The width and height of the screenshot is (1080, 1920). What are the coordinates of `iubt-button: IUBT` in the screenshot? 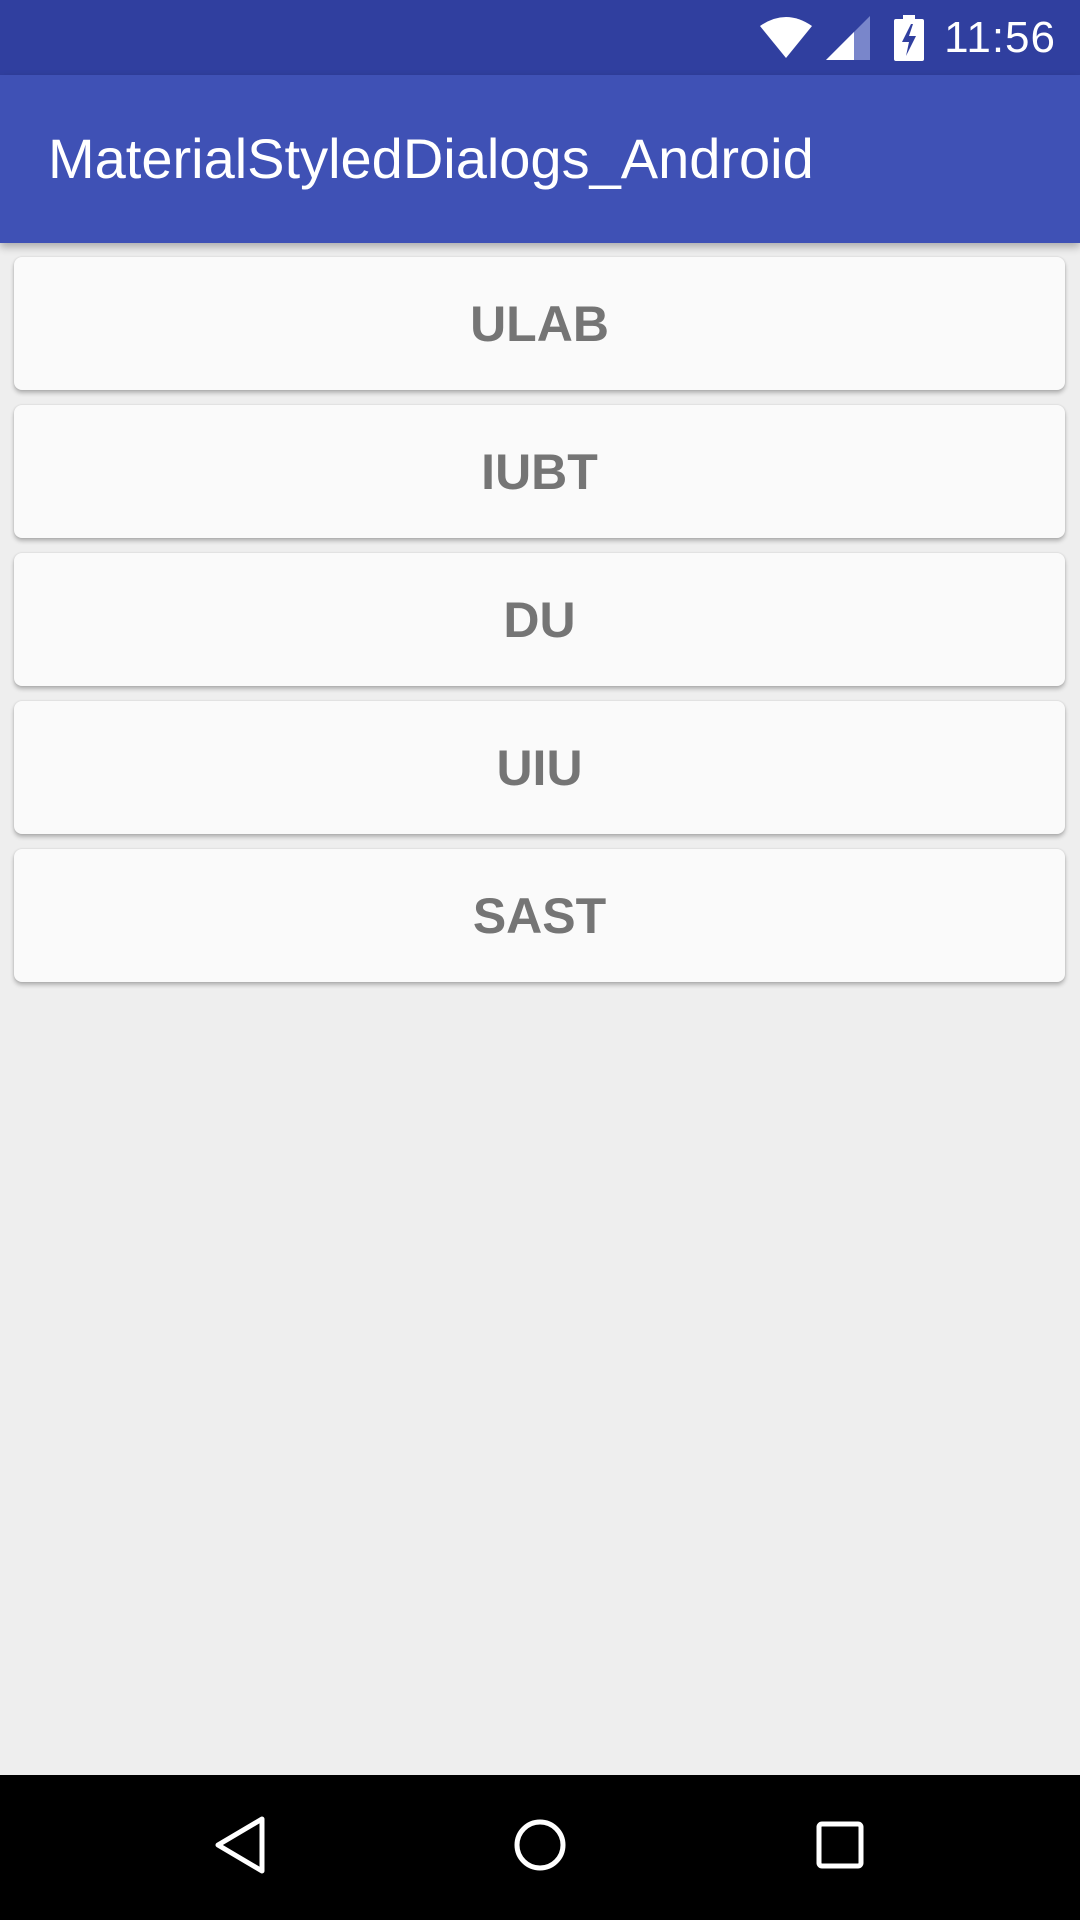 It's located at (539, 471).